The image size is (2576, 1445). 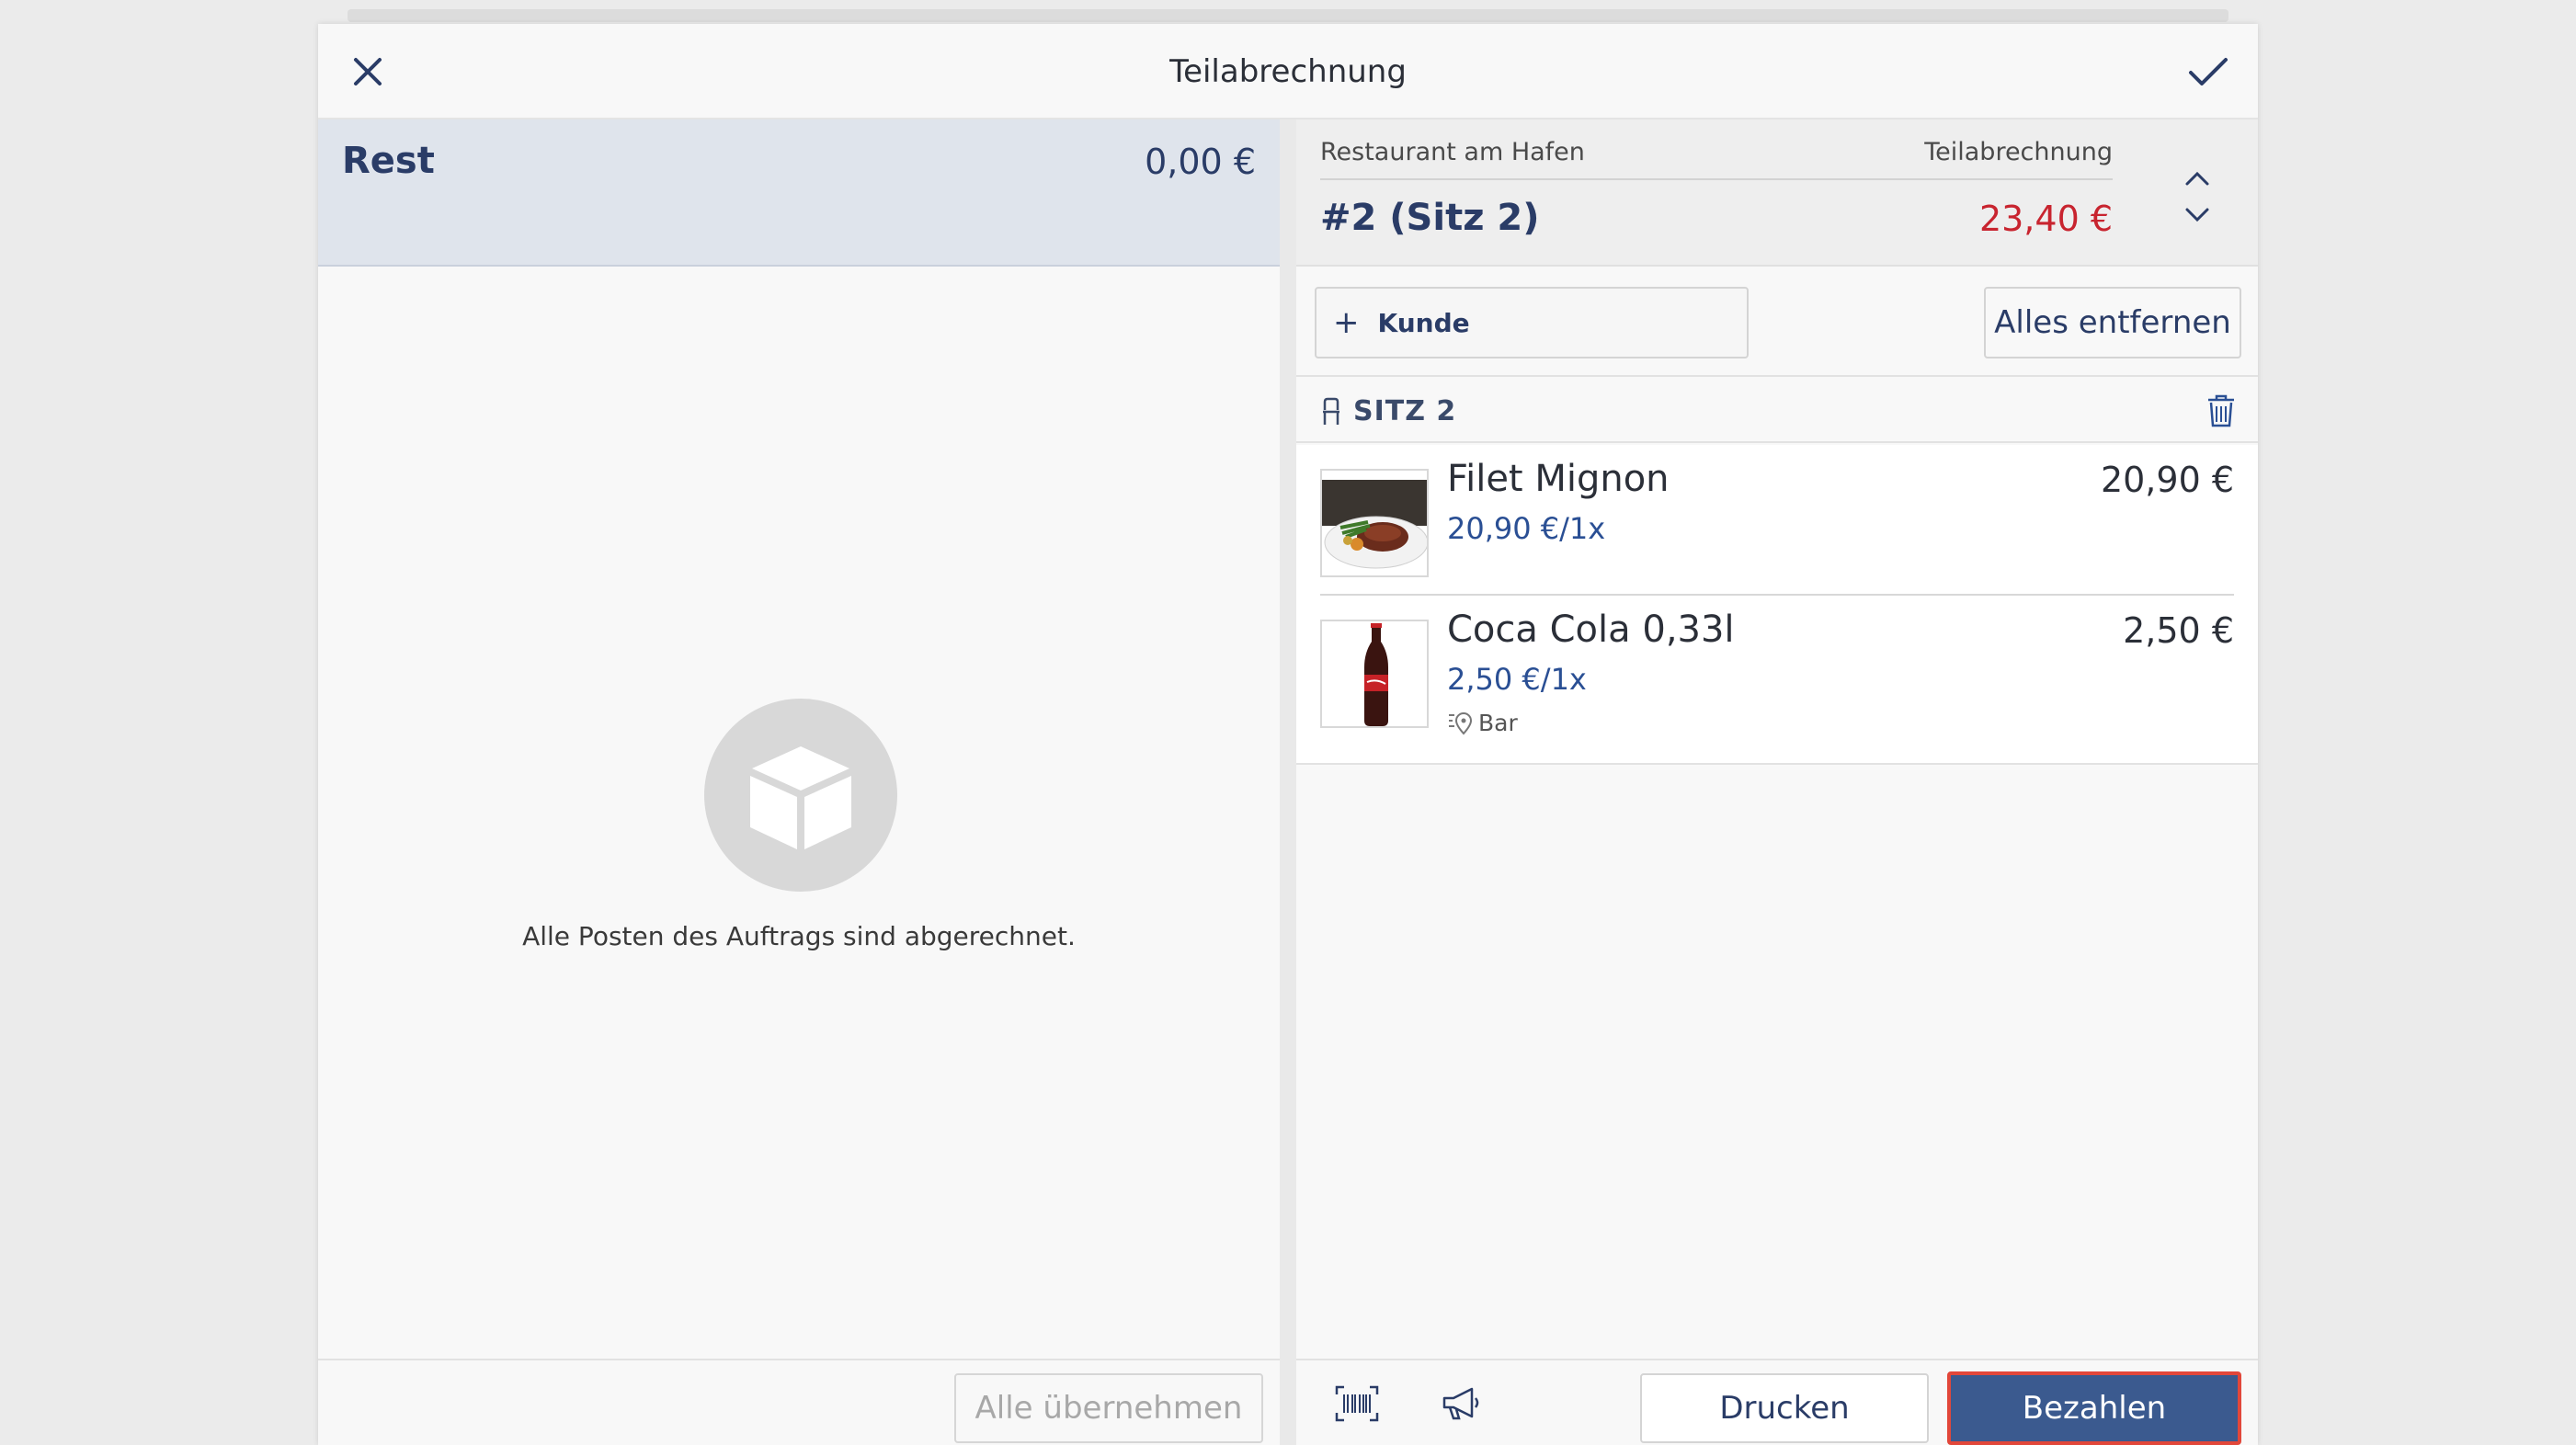 I want to click on next-split-button, so click(x=2197, y=216).